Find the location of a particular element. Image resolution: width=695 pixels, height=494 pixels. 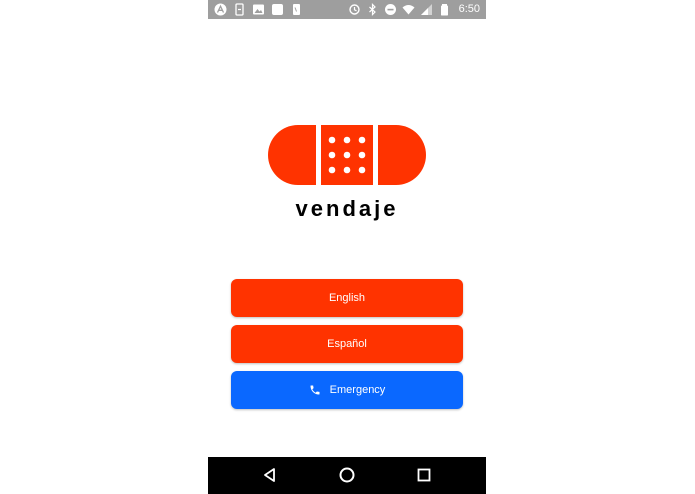

home-icon is located at coordinates (347, 475).